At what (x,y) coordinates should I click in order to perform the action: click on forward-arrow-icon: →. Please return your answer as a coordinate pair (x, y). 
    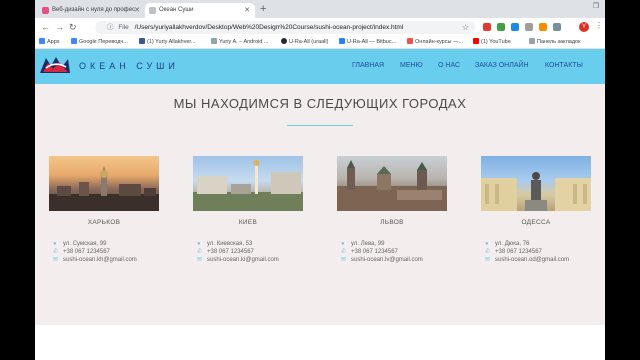
    Looking at the image, I should click on (59, 27).